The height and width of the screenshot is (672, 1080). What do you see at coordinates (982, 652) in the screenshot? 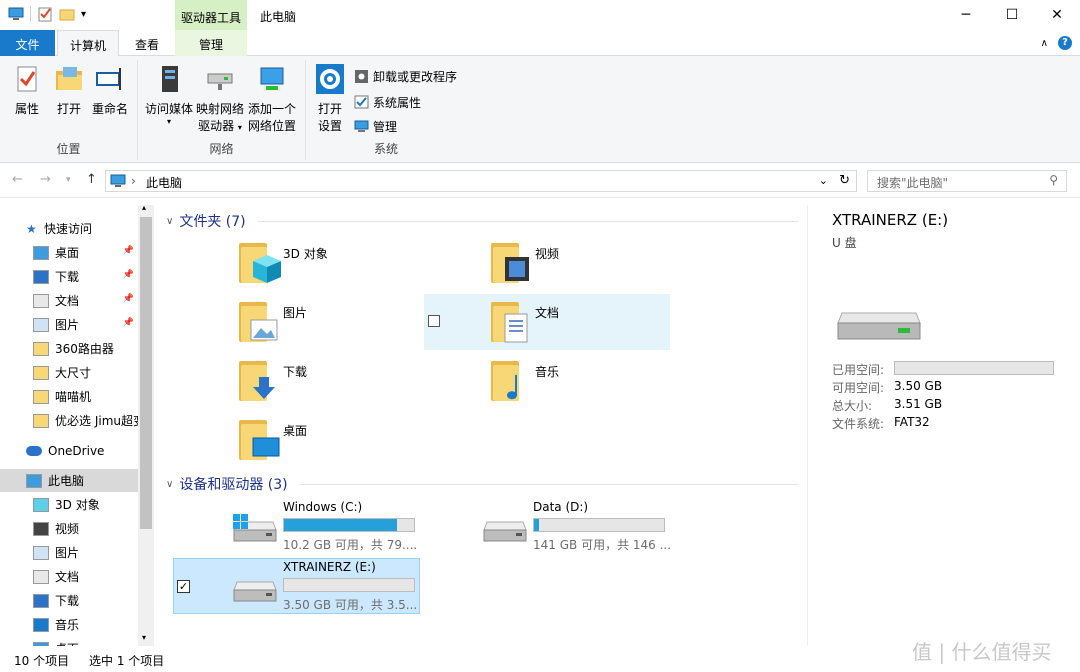
I see `watermark-text: 值 | 什么值得买` at bounding box center [982, 652].